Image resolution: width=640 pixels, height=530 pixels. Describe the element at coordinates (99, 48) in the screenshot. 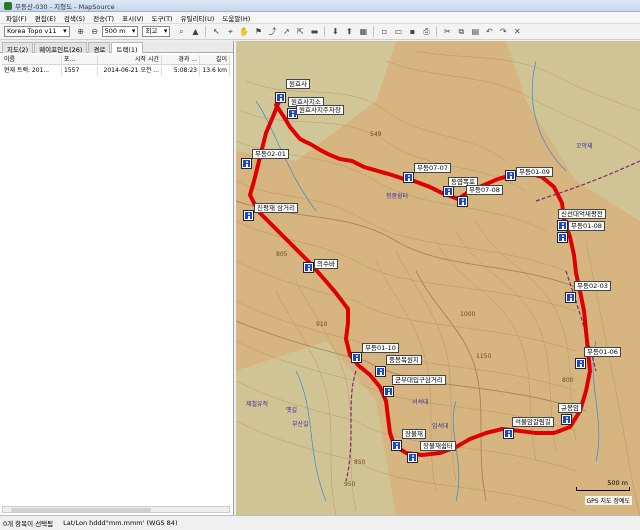

I see `tab-routes: 경로` at that location.